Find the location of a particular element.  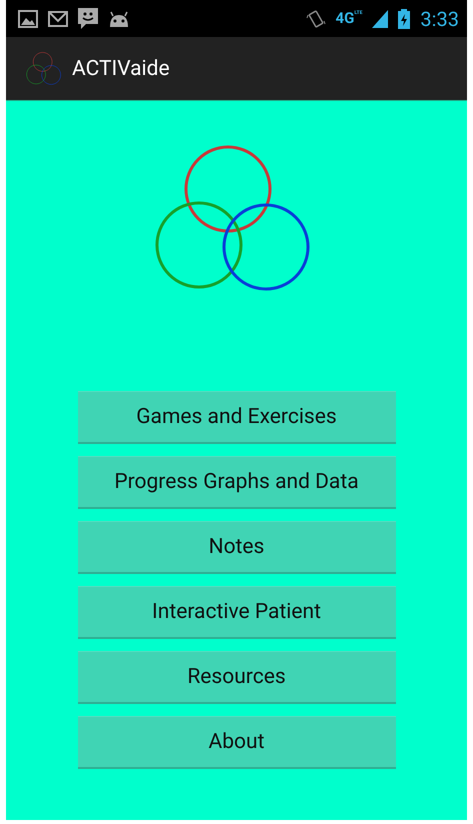

smiley-chat-icon is located at coordinates (88, 19).